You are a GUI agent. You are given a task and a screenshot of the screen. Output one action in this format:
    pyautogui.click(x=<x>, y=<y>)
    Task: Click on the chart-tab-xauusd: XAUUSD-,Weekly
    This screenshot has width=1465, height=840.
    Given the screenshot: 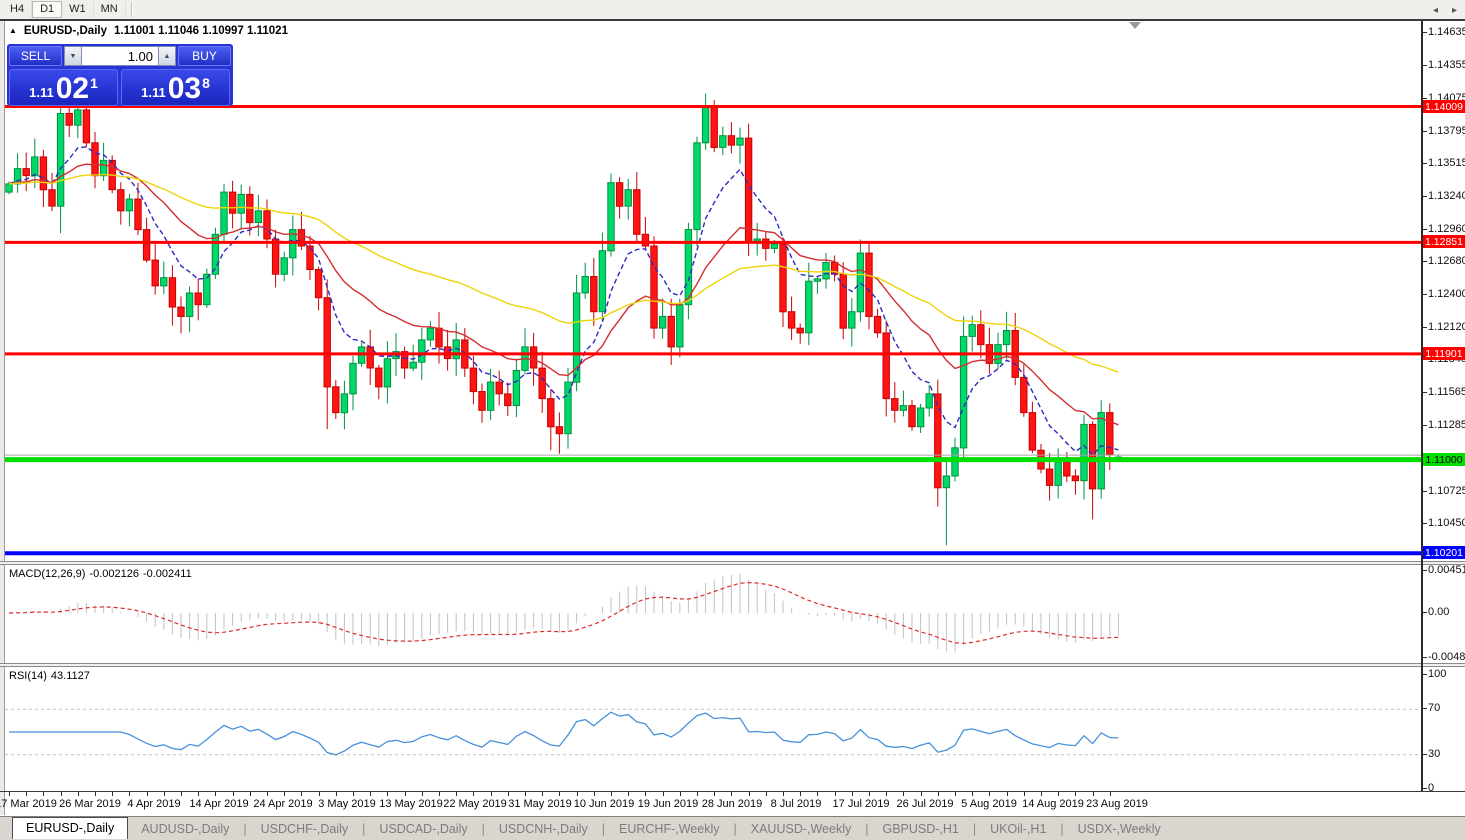 What is the action you would take?
    pyautogui.click(x=801, y=829)
    